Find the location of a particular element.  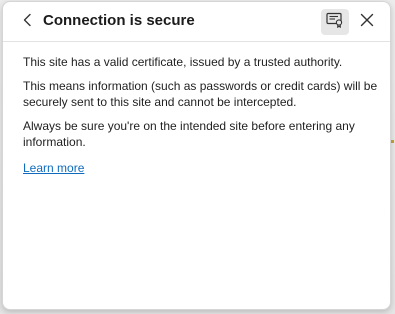

flyout-header: Connection is secure is located at coordinates (196, 22).